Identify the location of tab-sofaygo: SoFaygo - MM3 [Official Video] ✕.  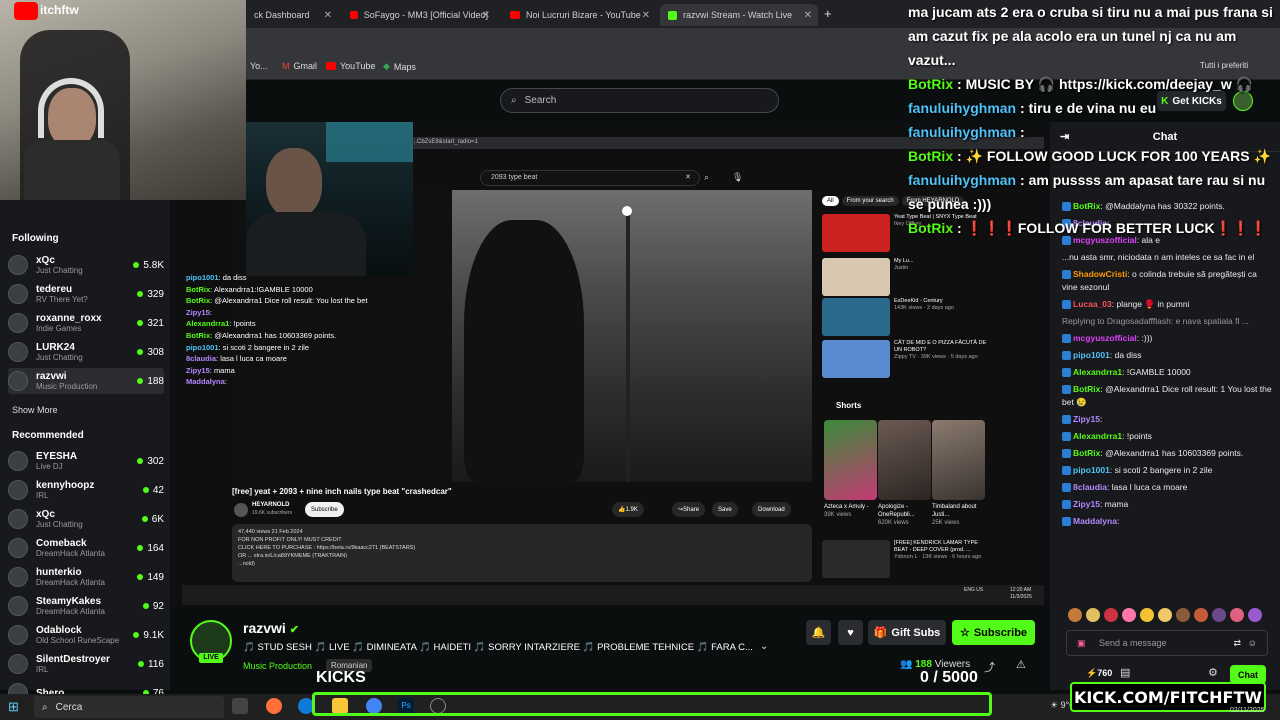
(419, 15).